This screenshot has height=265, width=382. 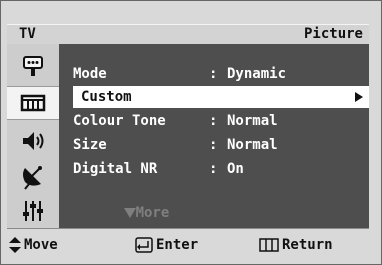 I want to click on up-down-arrow-icon, so click(x=15, y=245).